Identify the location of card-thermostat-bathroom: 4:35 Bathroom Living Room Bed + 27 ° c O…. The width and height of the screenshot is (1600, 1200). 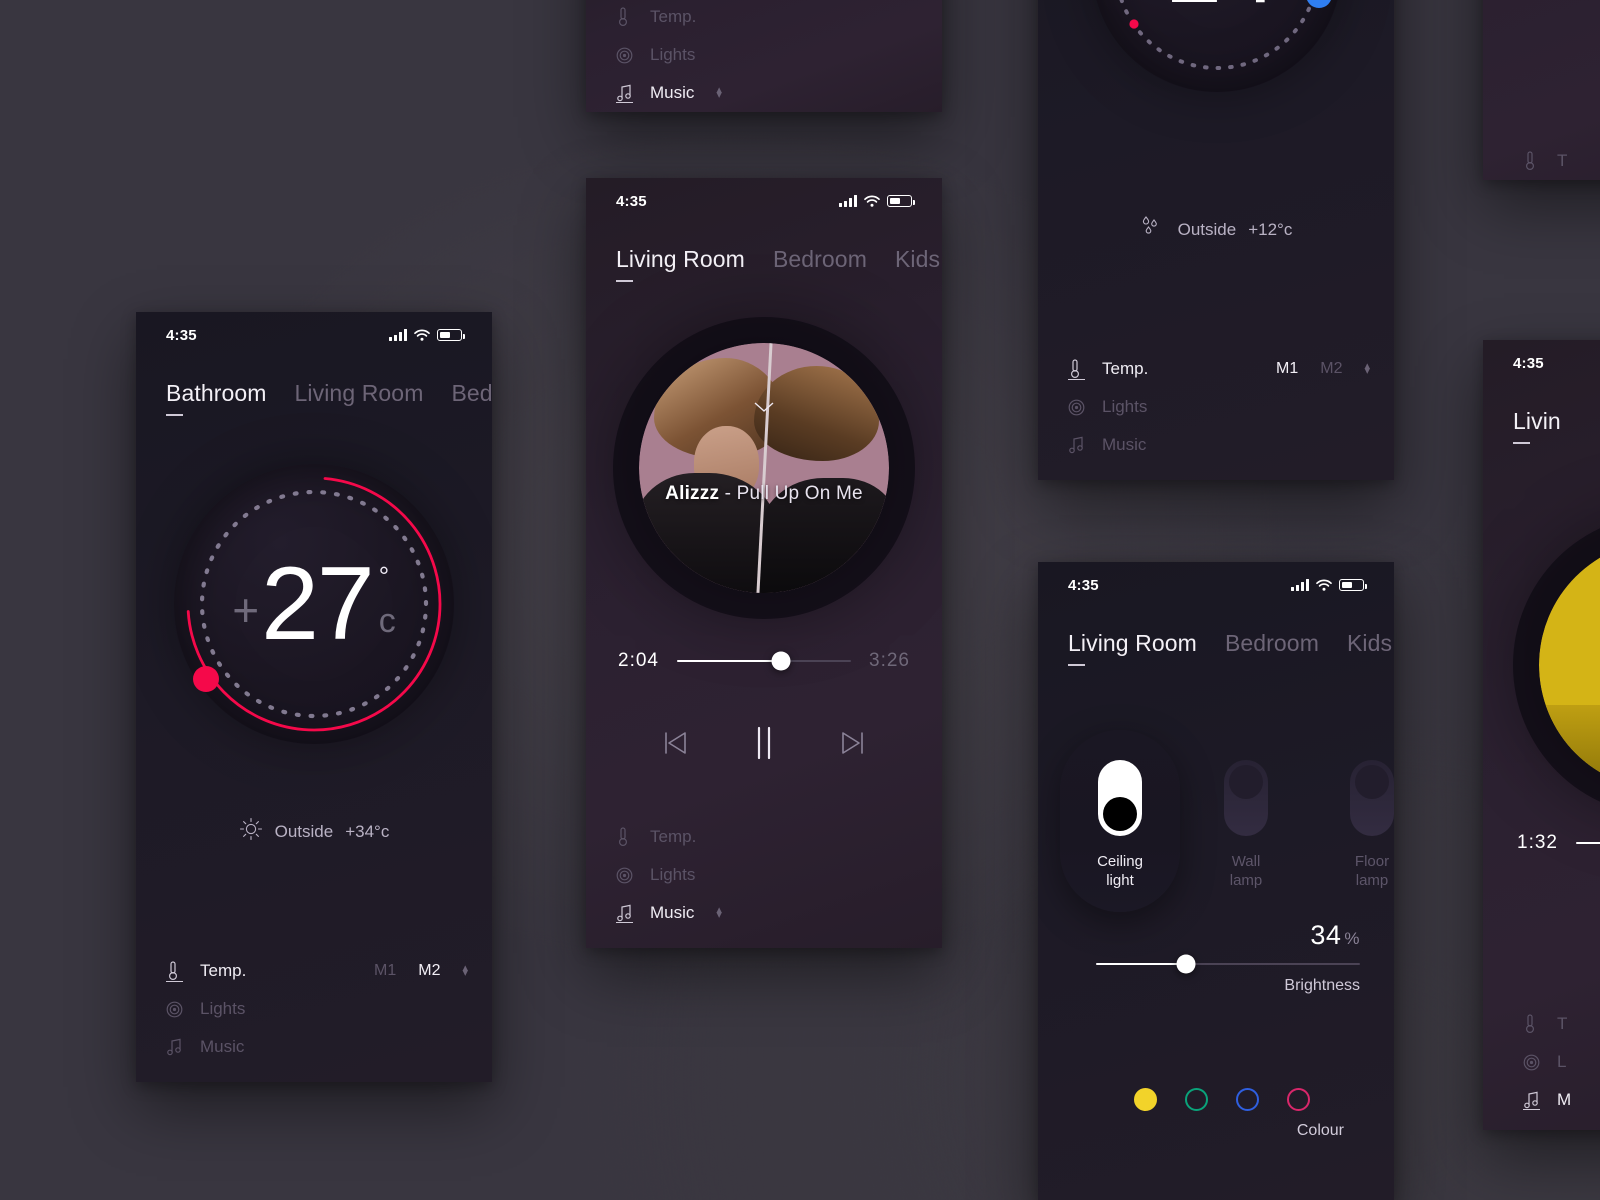
(314, 697).